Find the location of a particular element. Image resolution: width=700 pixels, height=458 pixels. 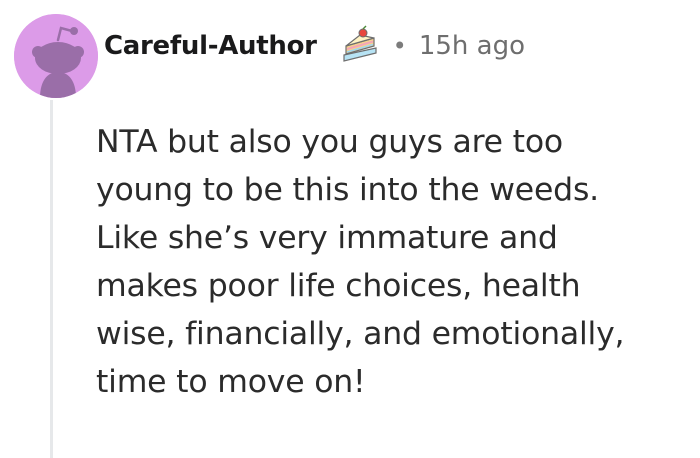

timestamp: 15h ago is located at coordinates (472, 46).